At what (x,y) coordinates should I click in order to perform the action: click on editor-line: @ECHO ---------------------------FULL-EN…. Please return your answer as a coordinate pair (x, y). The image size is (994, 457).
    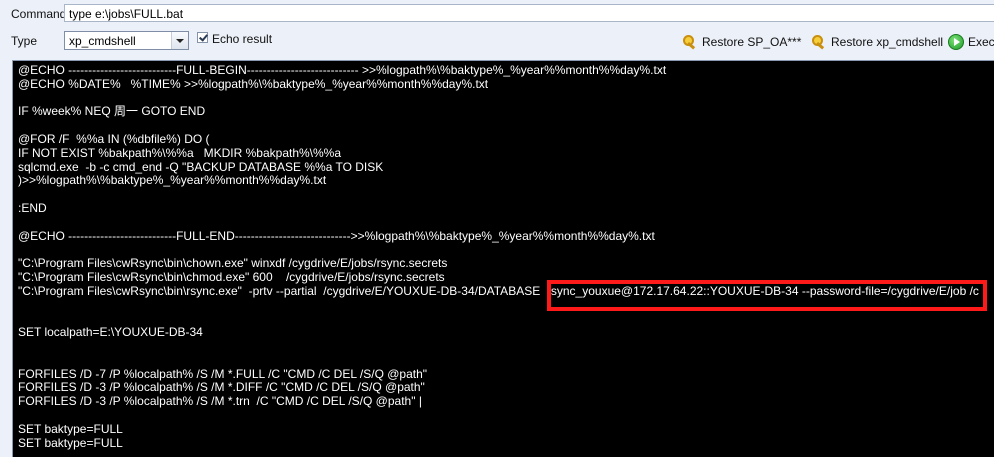
    Looking at the image, I should click on (336, 235).